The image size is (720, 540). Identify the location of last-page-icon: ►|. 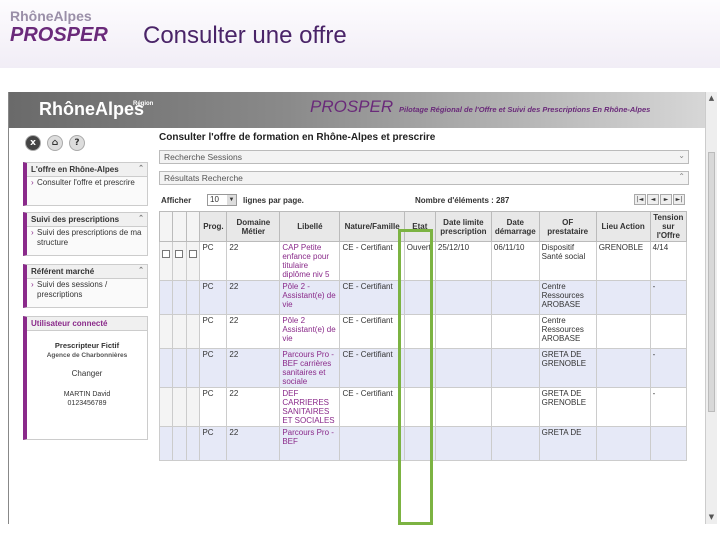
(679, 199).